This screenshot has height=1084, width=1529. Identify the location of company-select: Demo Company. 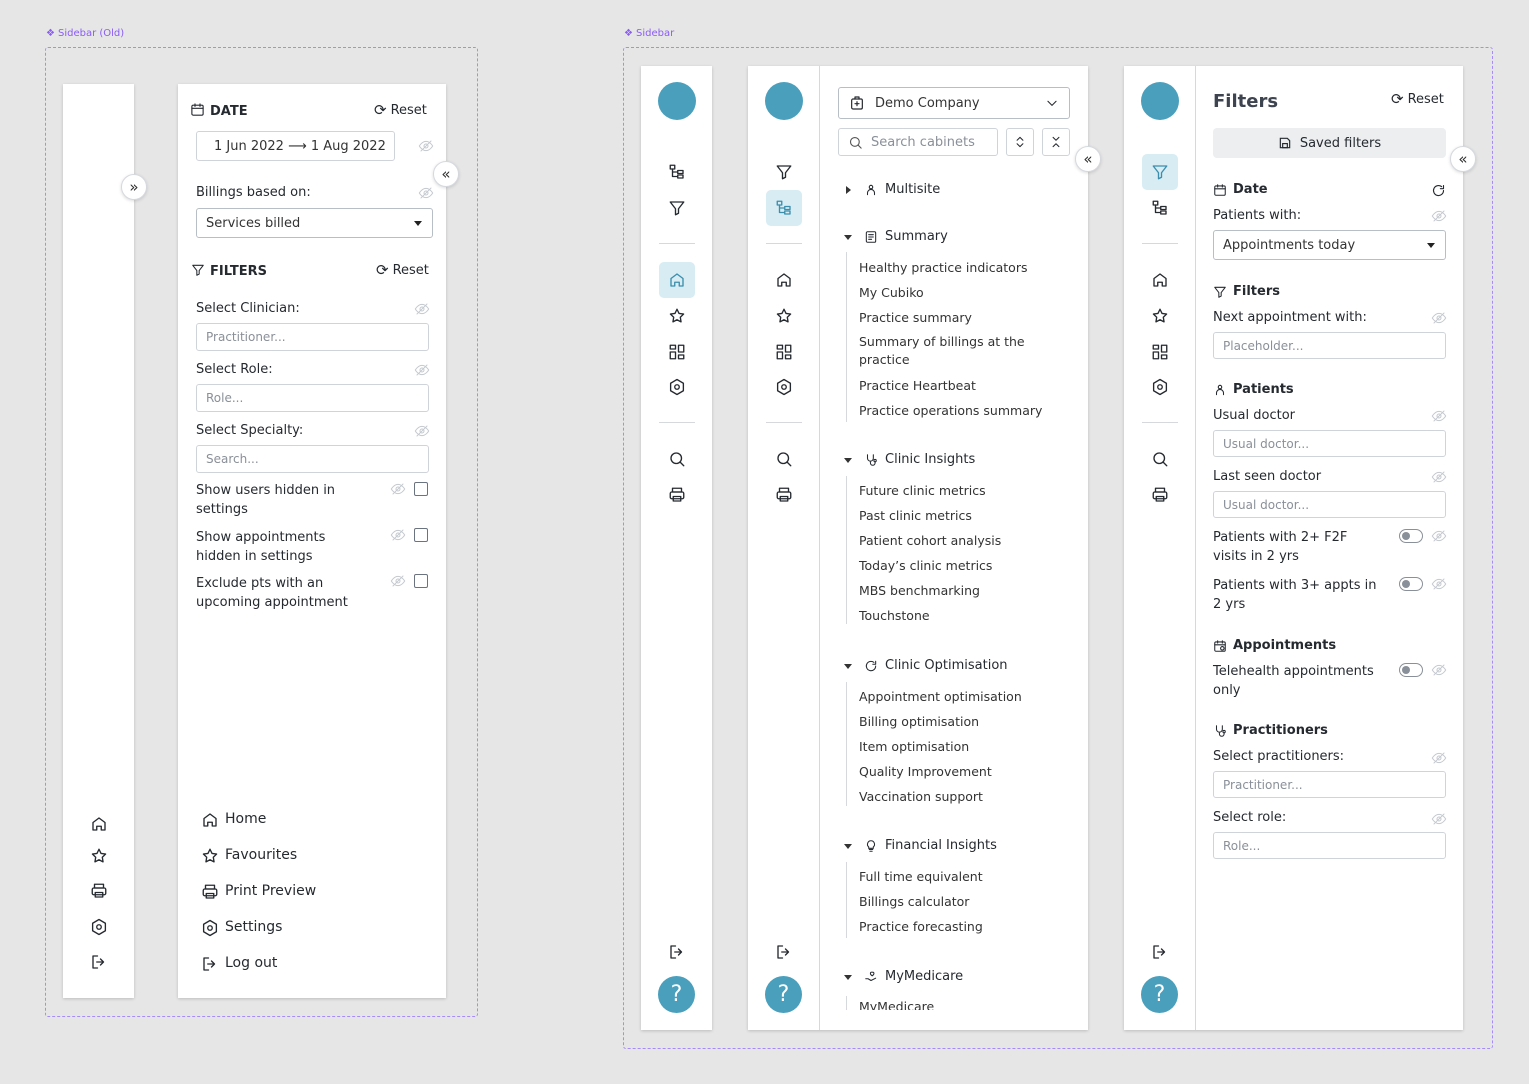
(954, 103).